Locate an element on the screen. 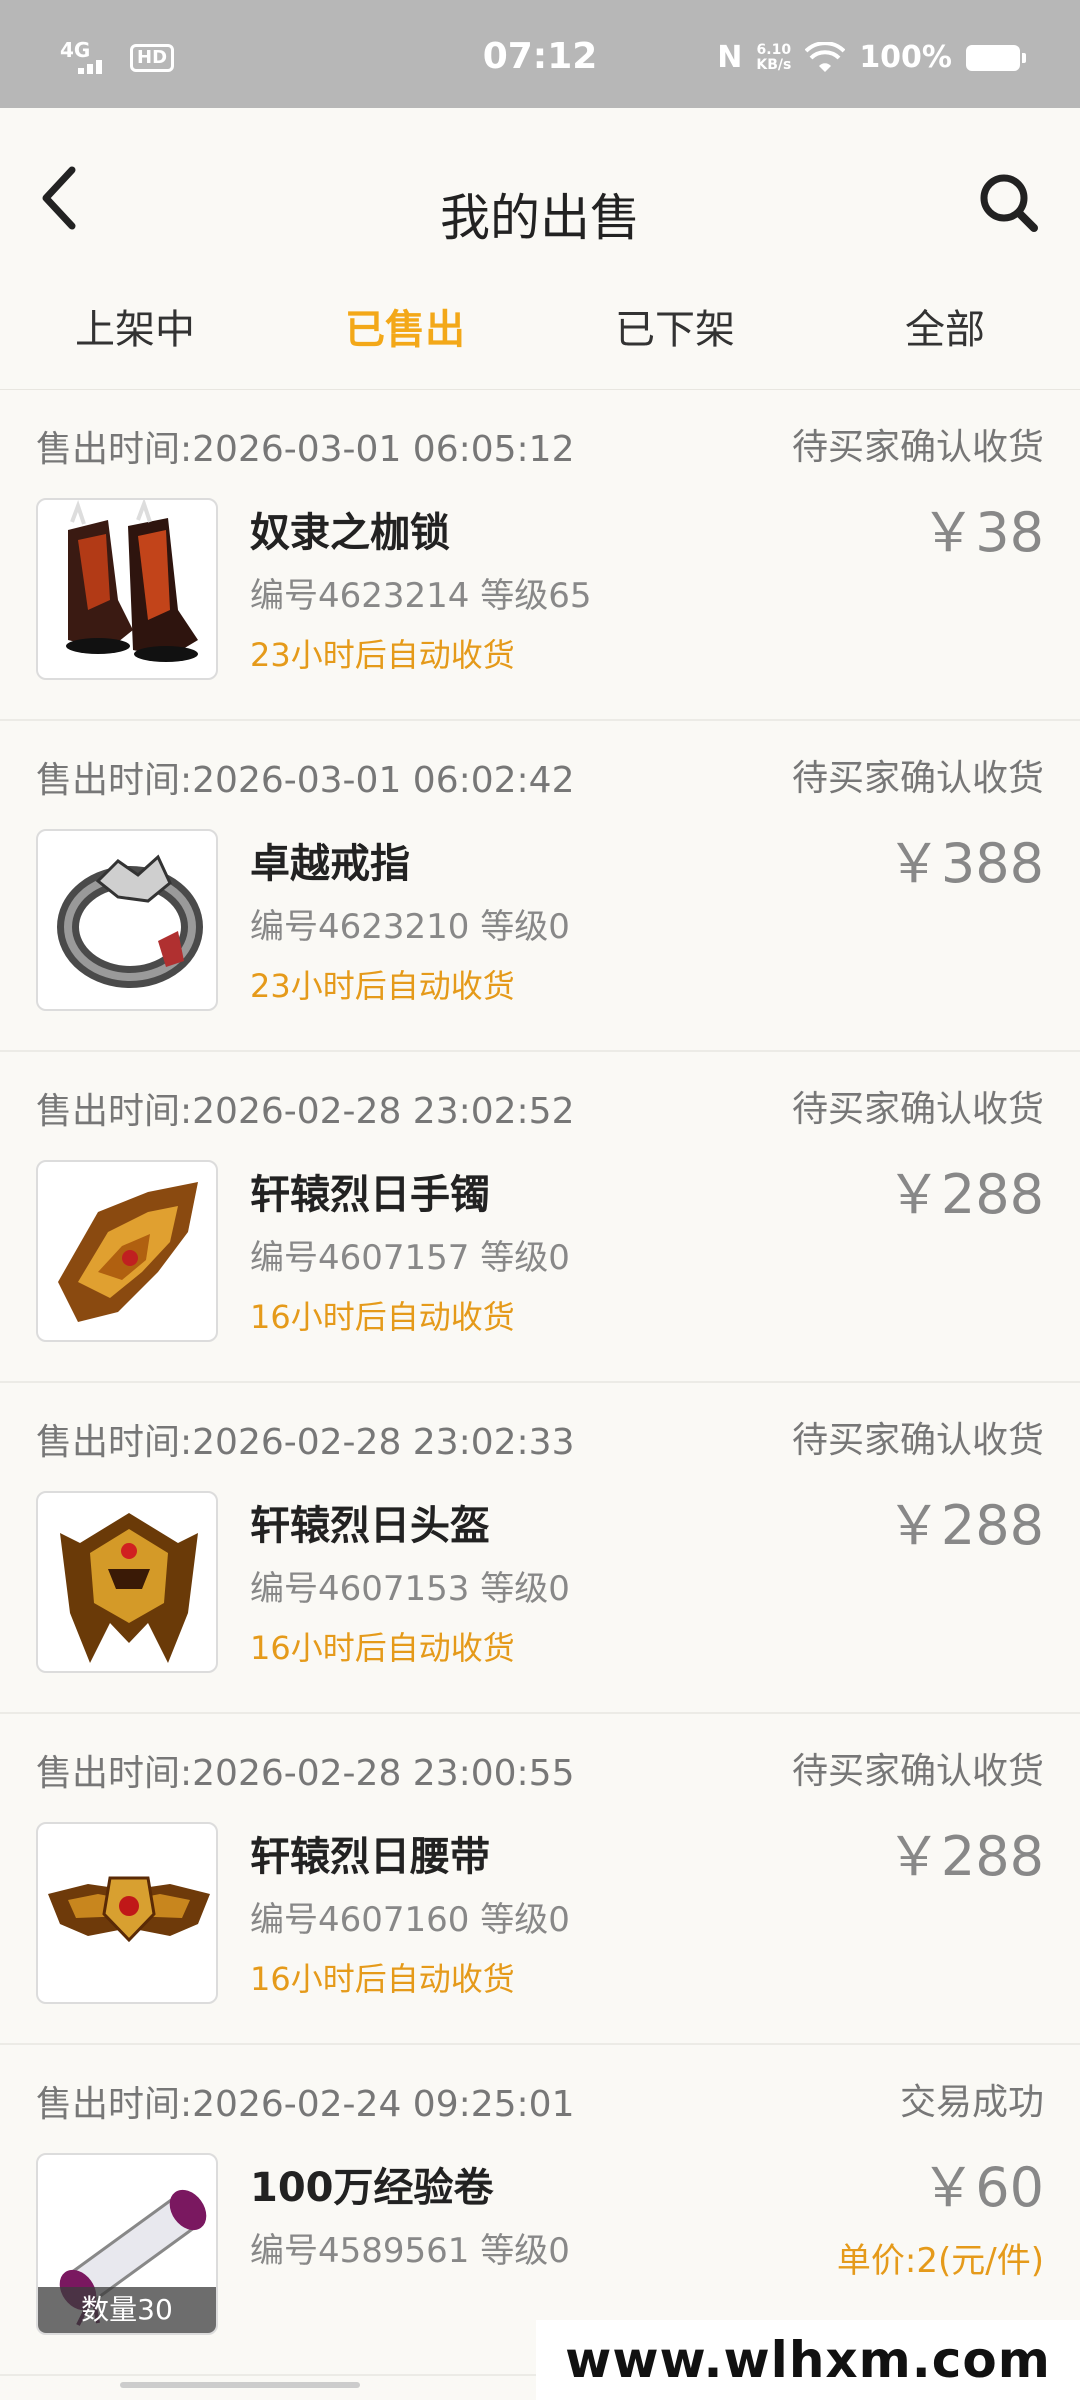 This screenshot has width=1080, height=2400. tab-listed: 上架中 is located at coordinates (135, 339).